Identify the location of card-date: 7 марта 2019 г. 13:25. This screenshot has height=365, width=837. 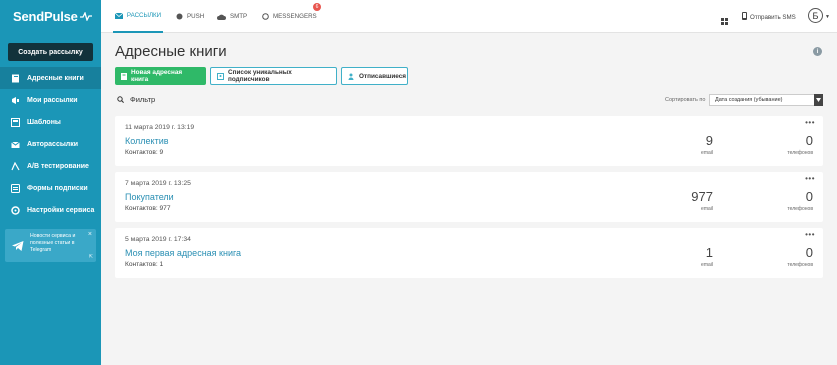
(158, 183).